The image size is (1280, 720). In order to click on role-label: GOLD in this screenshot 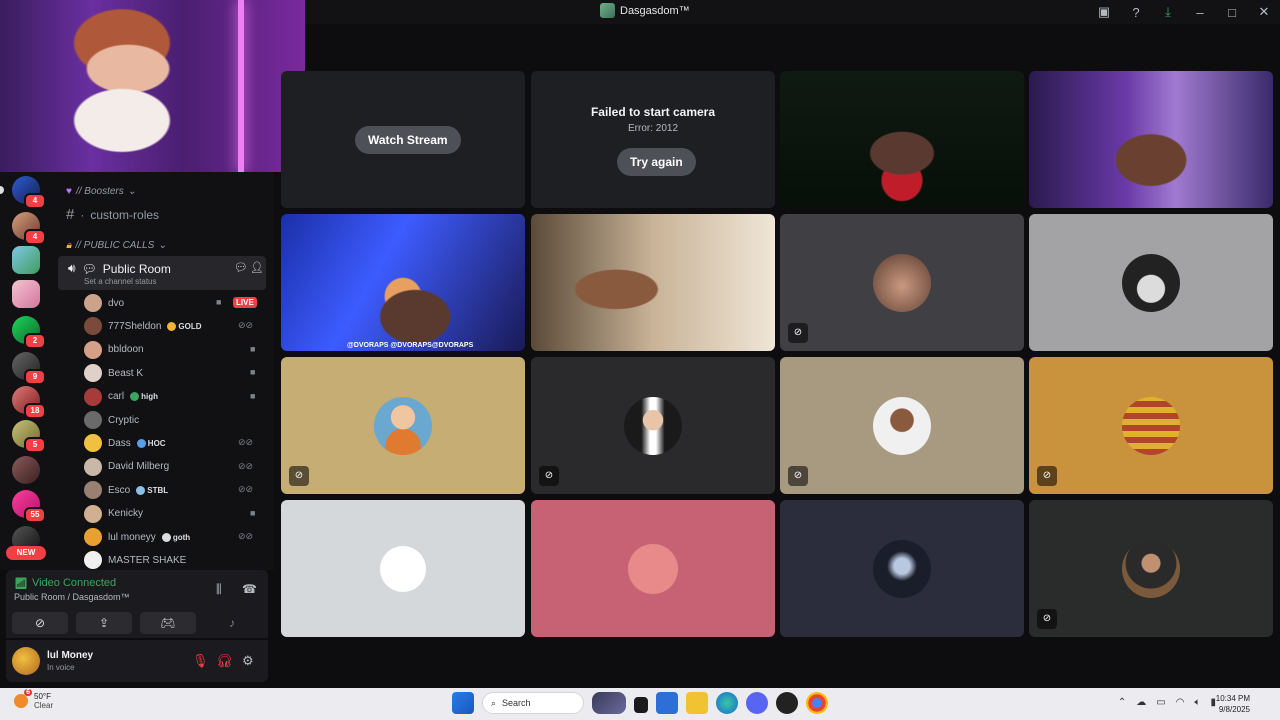, I will do `click(190, 326)`.